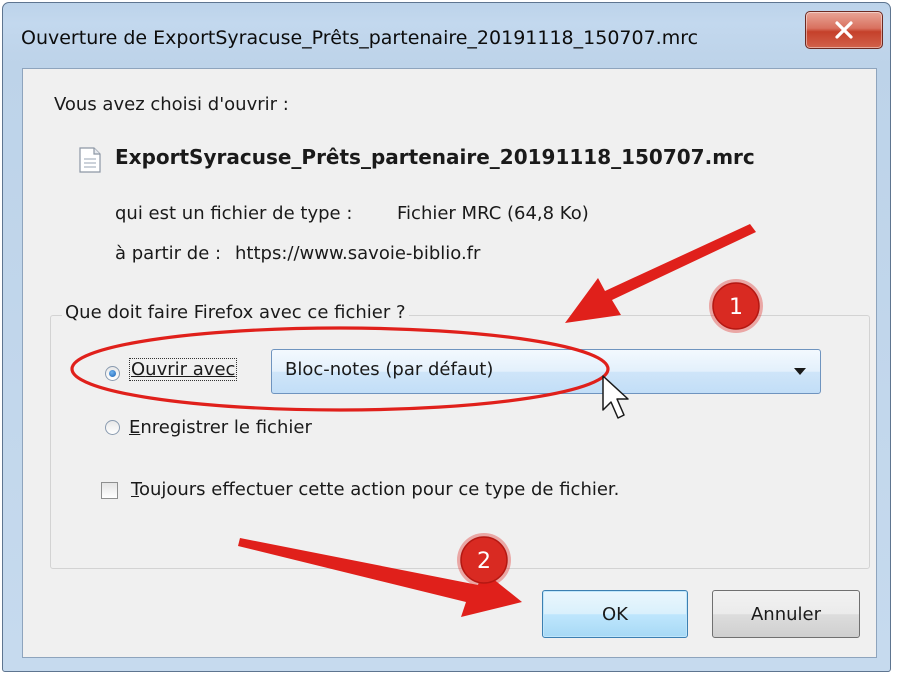  What do you see at coordinates (234, 213) in the screenshot?
I see `file-type-label: qui est un fichier de type :` at bounding box center [234, 213].